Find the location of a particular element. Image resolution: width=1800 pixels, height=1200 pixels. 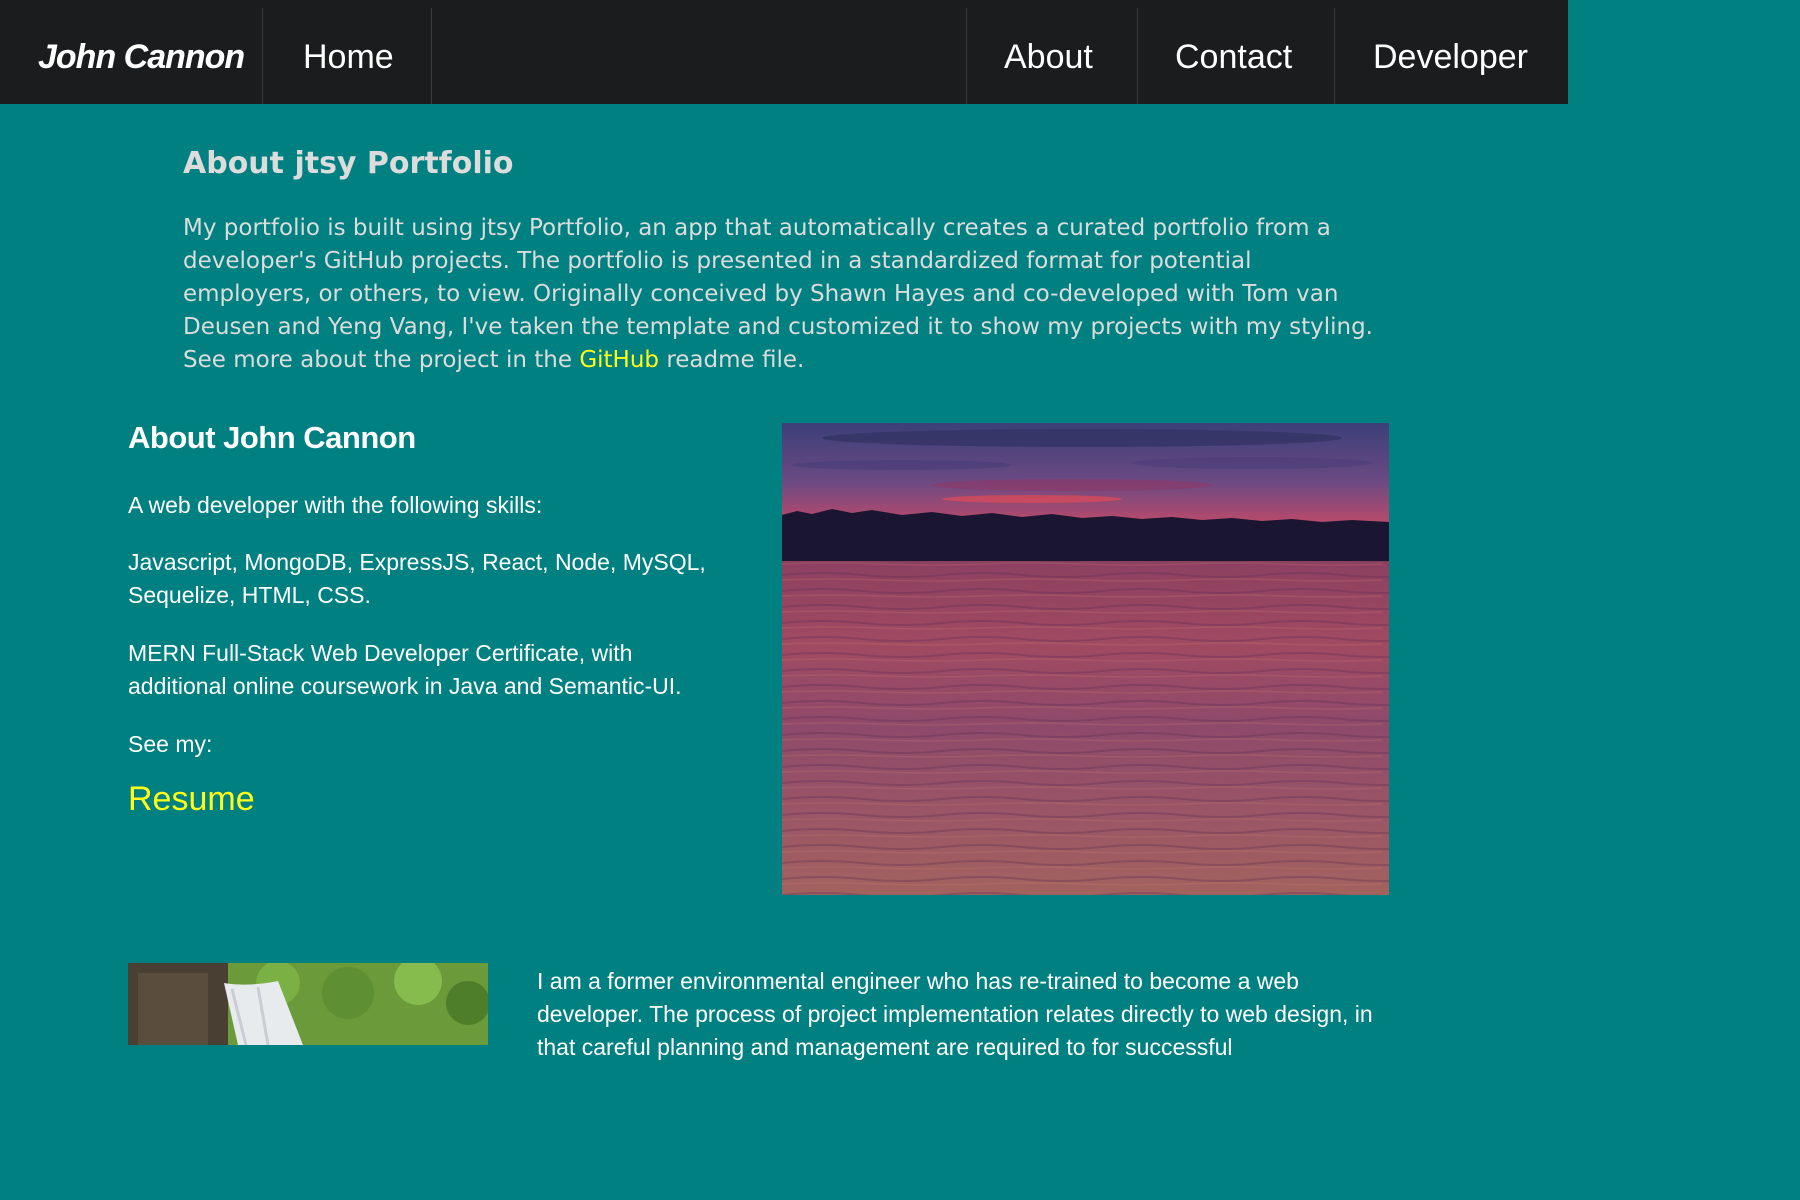

sunset-lake-image is located at coordinates (1085, 659).